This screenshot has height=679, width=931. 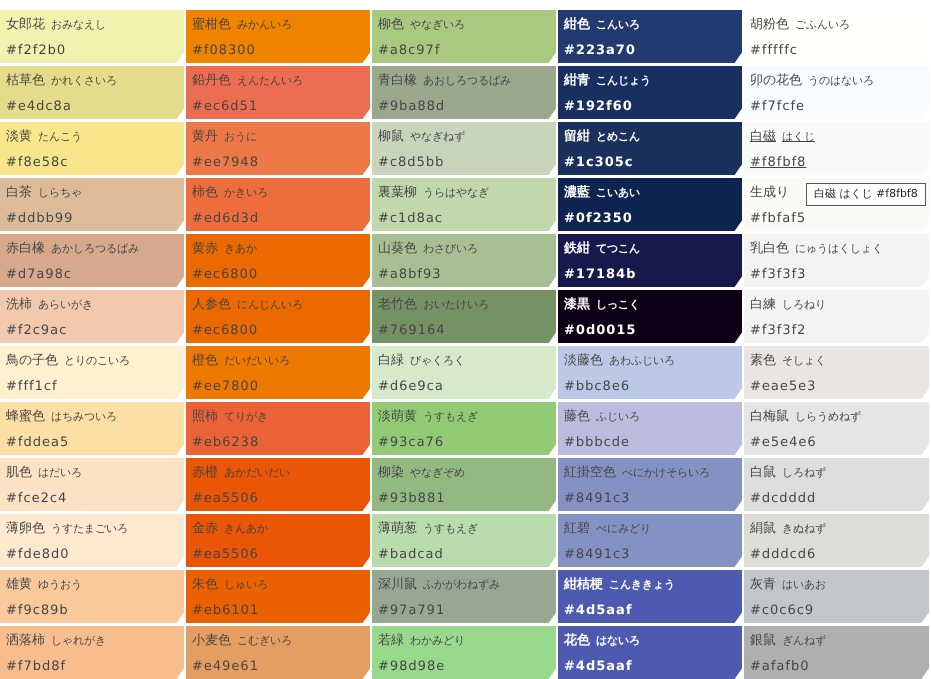 I want to click on hex-code: #0f2350, so click(x=598, y=218).